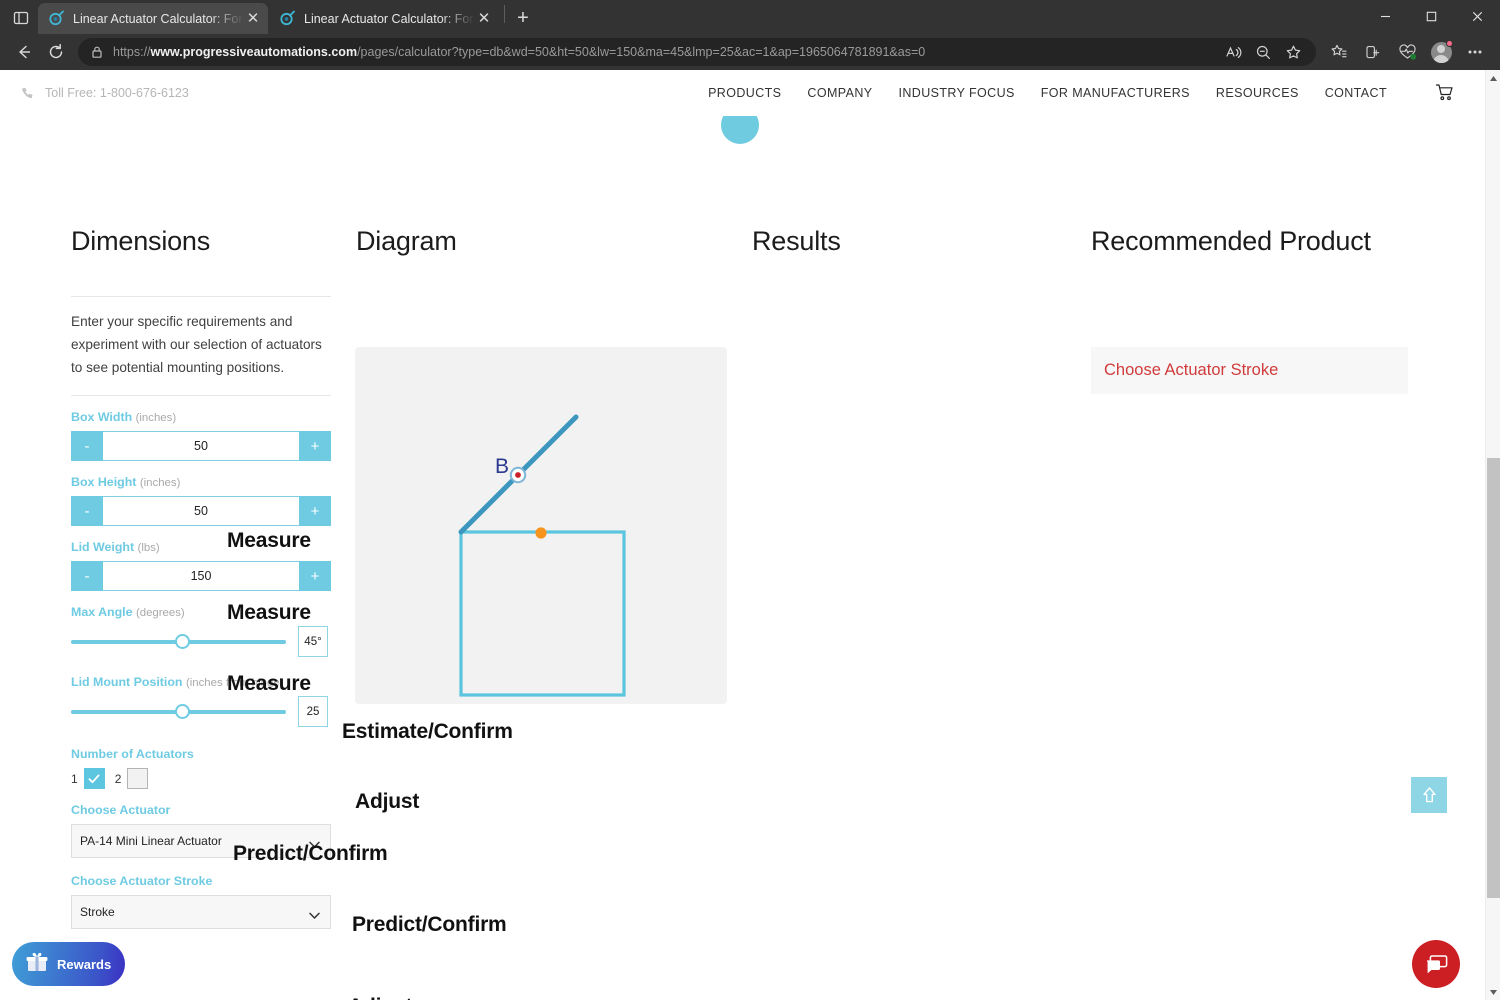  Describe the element at coordinates (1233, 52) in the screenshot. I see `read-aloud-icon` at that location.